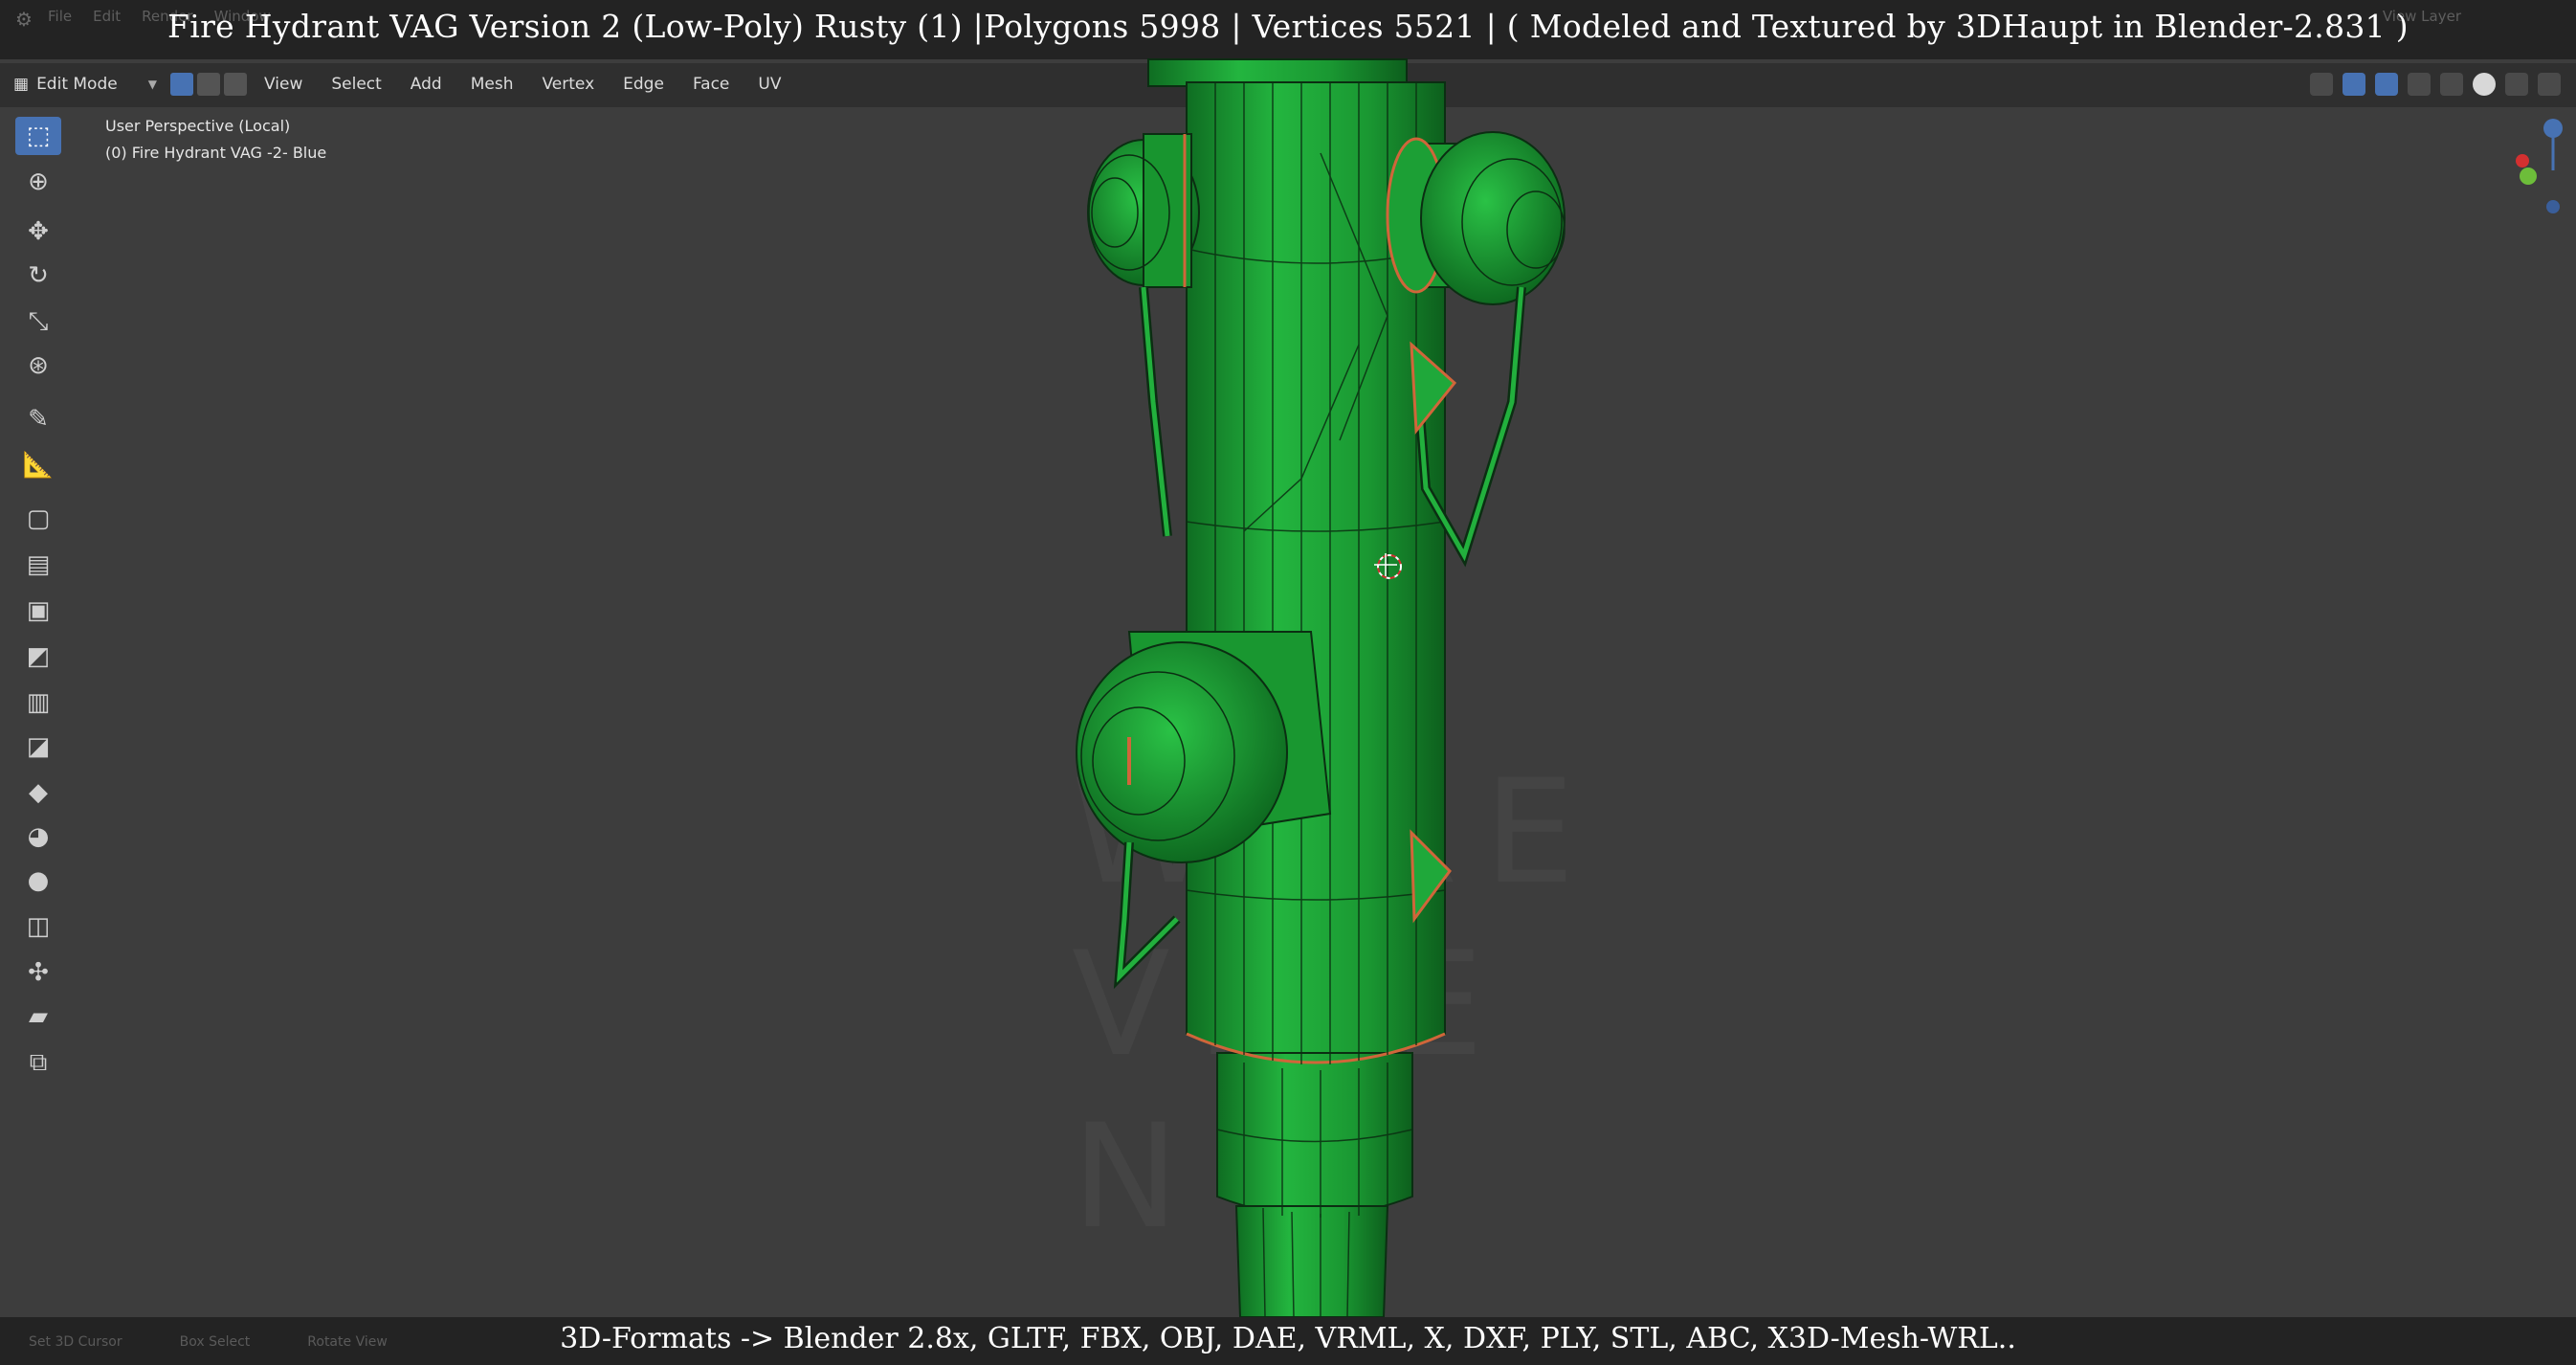 The image size is (2576, 1365). Describe the element at coordinates (1476, 218) in the screenshot. I see `upper-right-nozzle` at that location.